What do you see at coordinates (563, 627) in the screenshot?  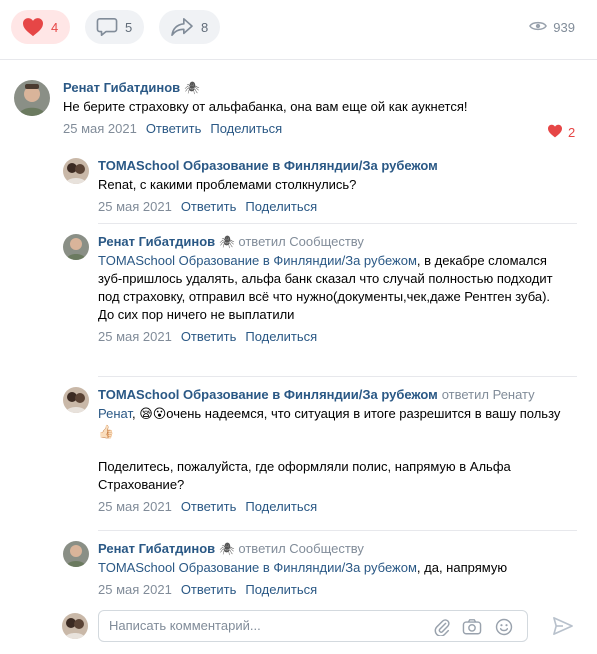 I see `send-icon` at bounding box center [563, 627].